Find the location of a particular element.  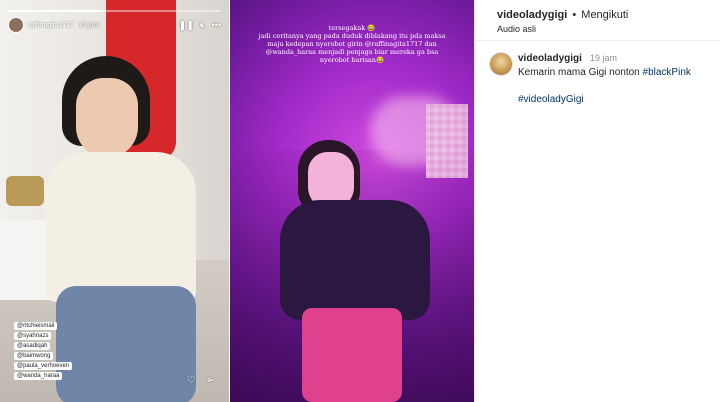

story-avatar is located at coordinates (16, 25).